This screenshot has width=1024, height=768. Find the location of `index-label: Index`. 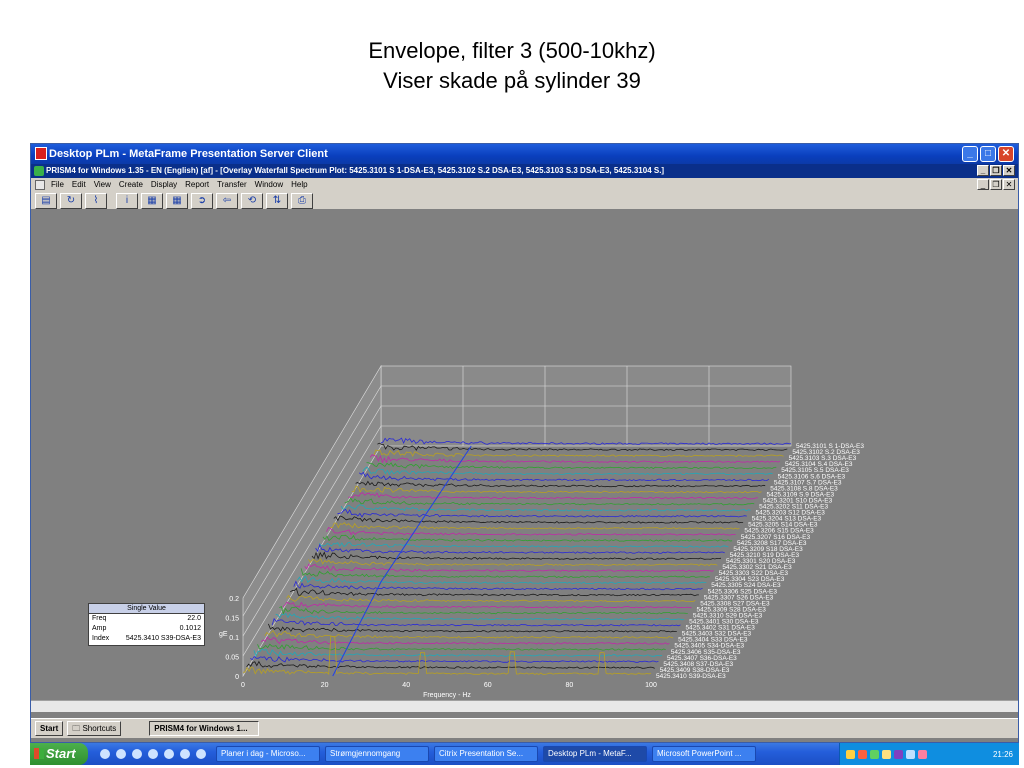

index-label: Index is located at coordinates (101, 638).